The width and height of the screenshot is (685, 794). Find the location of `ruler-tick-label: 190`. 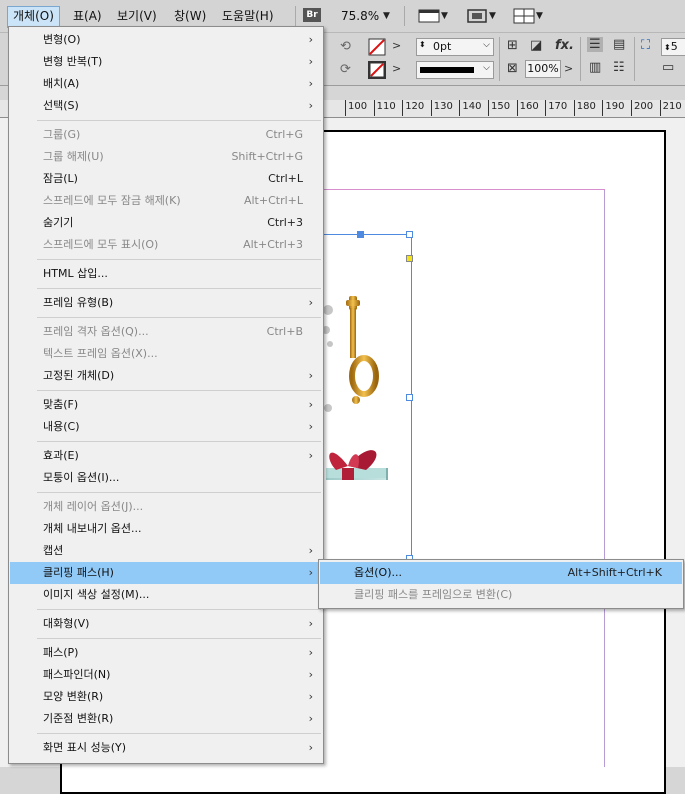

ruler-tick-label: 190 is located at coordinates (613, 108).